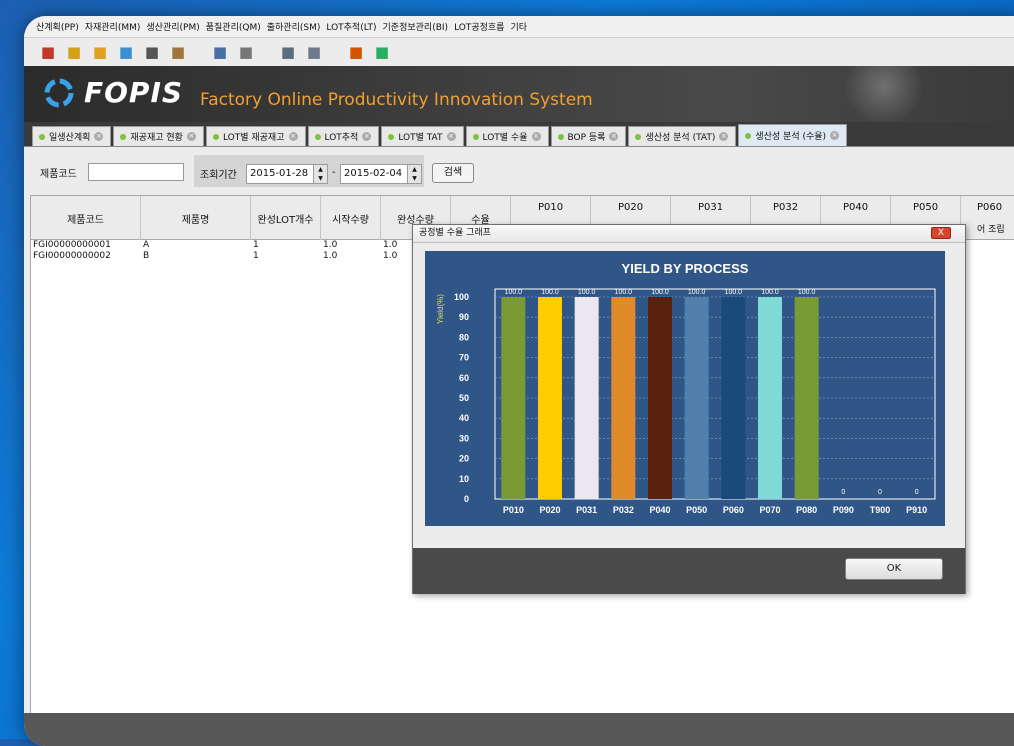  I want to click on tab-label: LOT별 수율, so click(505, 138).